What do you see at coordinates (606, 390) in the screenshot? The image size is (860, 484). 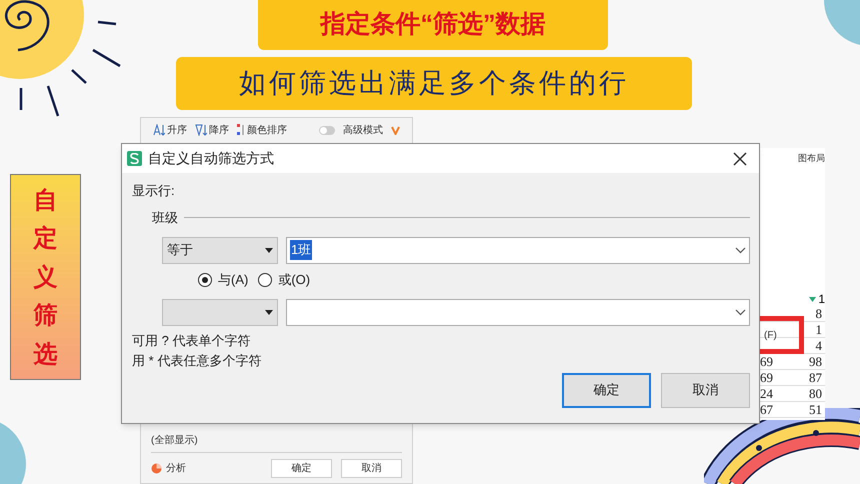 I see `dialog-button: 确定` at bounding box center [606, 390].